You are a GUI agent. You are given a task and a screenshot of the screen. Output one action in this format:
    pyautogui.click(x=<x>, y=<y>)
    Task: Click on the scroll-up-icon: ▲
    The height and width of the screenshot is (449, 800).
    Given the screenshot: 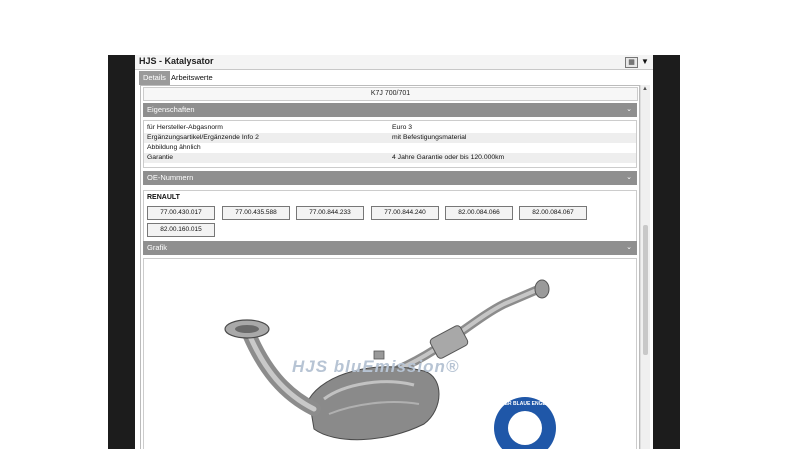 What is the action you would take?
    pyautogui.click(x=645, y=89)
    